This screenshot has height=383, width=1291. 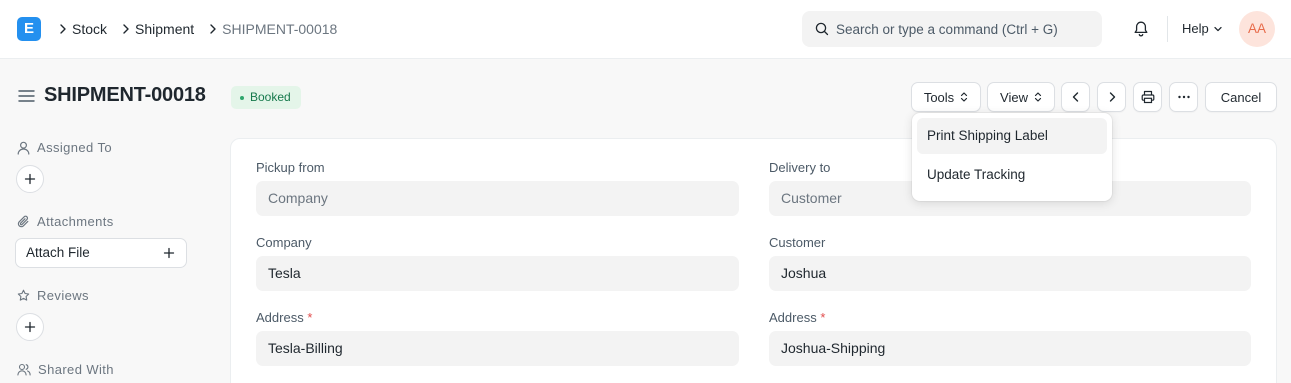 I want to click on more-options-button, so click(x=1183, y=97).